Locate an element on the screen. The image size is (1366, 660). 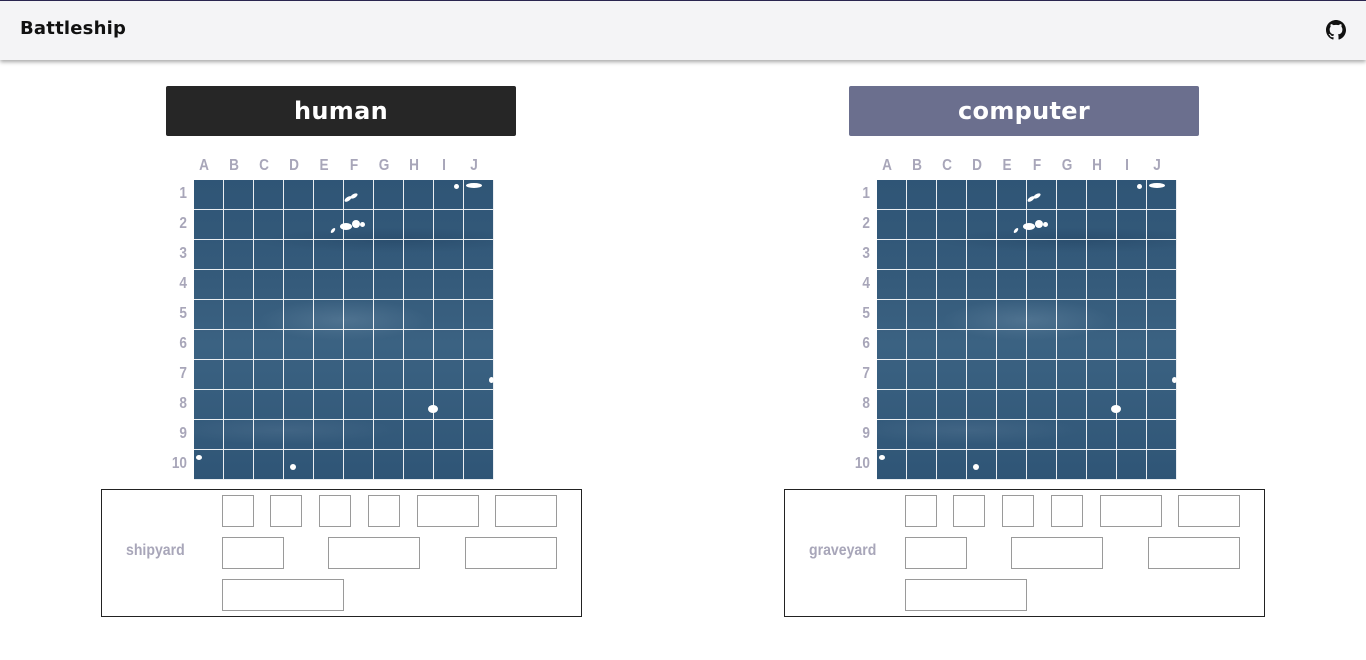
grid-cell-B7 is located at coordinates (922, 375).